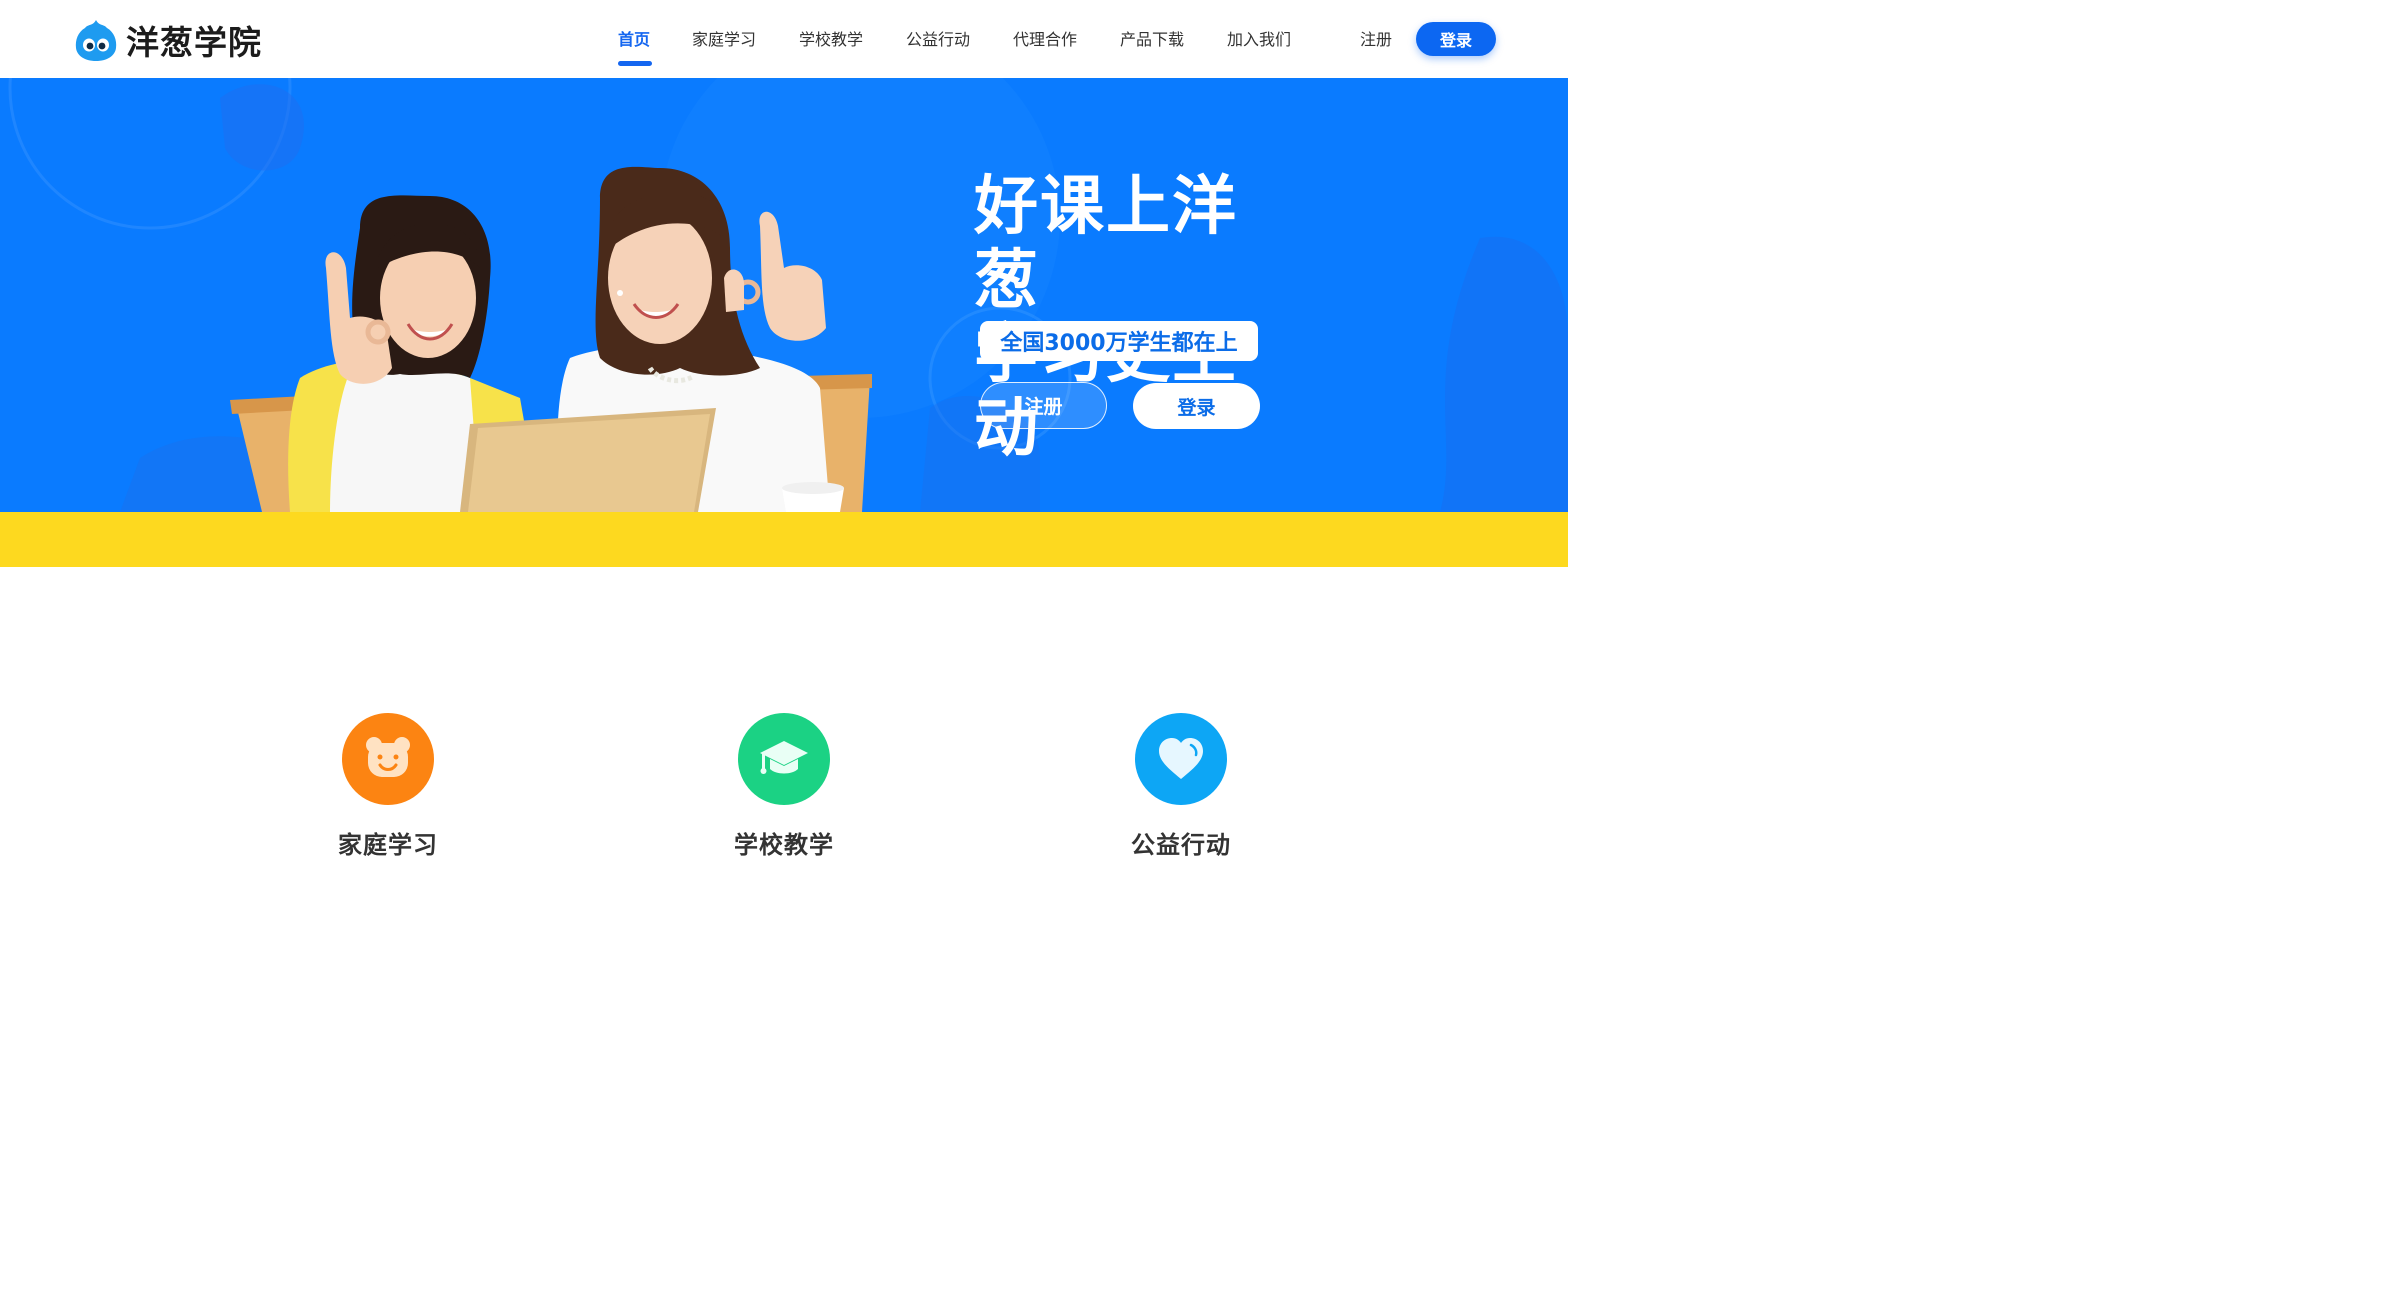 This screenshot has width=2400, height=1316. I want to click on nav-item-charity: 公益行动, so click(938, 38).